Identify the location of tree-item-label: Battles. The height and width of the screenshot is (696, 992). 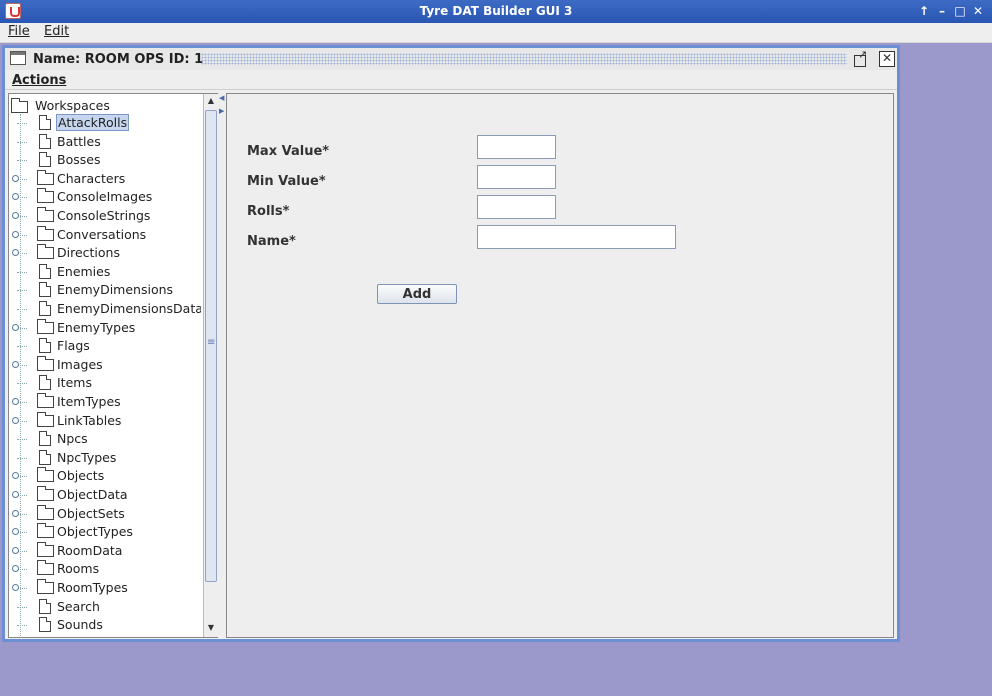
(79, 141).